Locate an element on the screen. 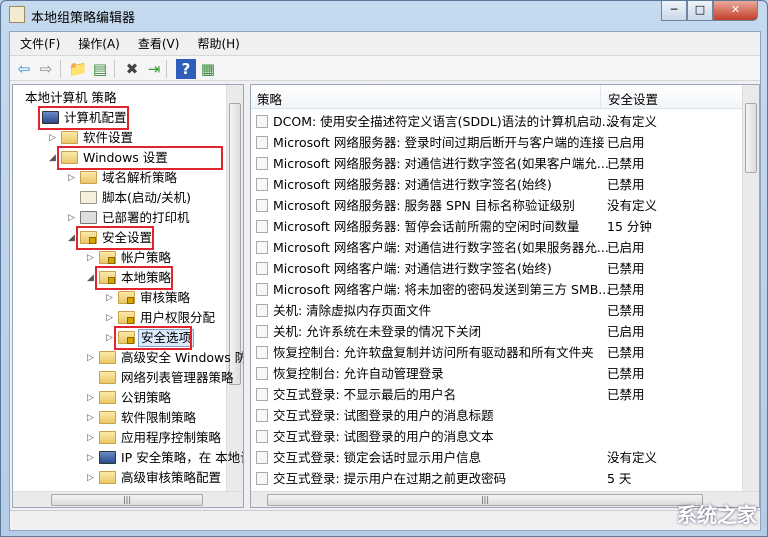 The height and width of the screenshot is (537, 768). tree-node: ▷ 应用程序控制策略 is located at coordinates (120, 438).